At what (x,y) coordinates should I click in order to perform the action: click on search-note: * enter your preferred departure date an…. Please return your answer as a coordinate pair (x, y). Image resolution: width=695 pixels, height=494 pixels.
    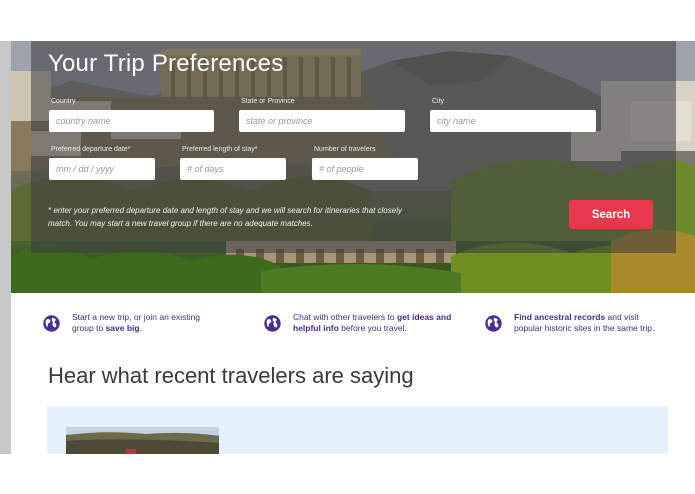
    Looking at the image, I should click on (225, 217).